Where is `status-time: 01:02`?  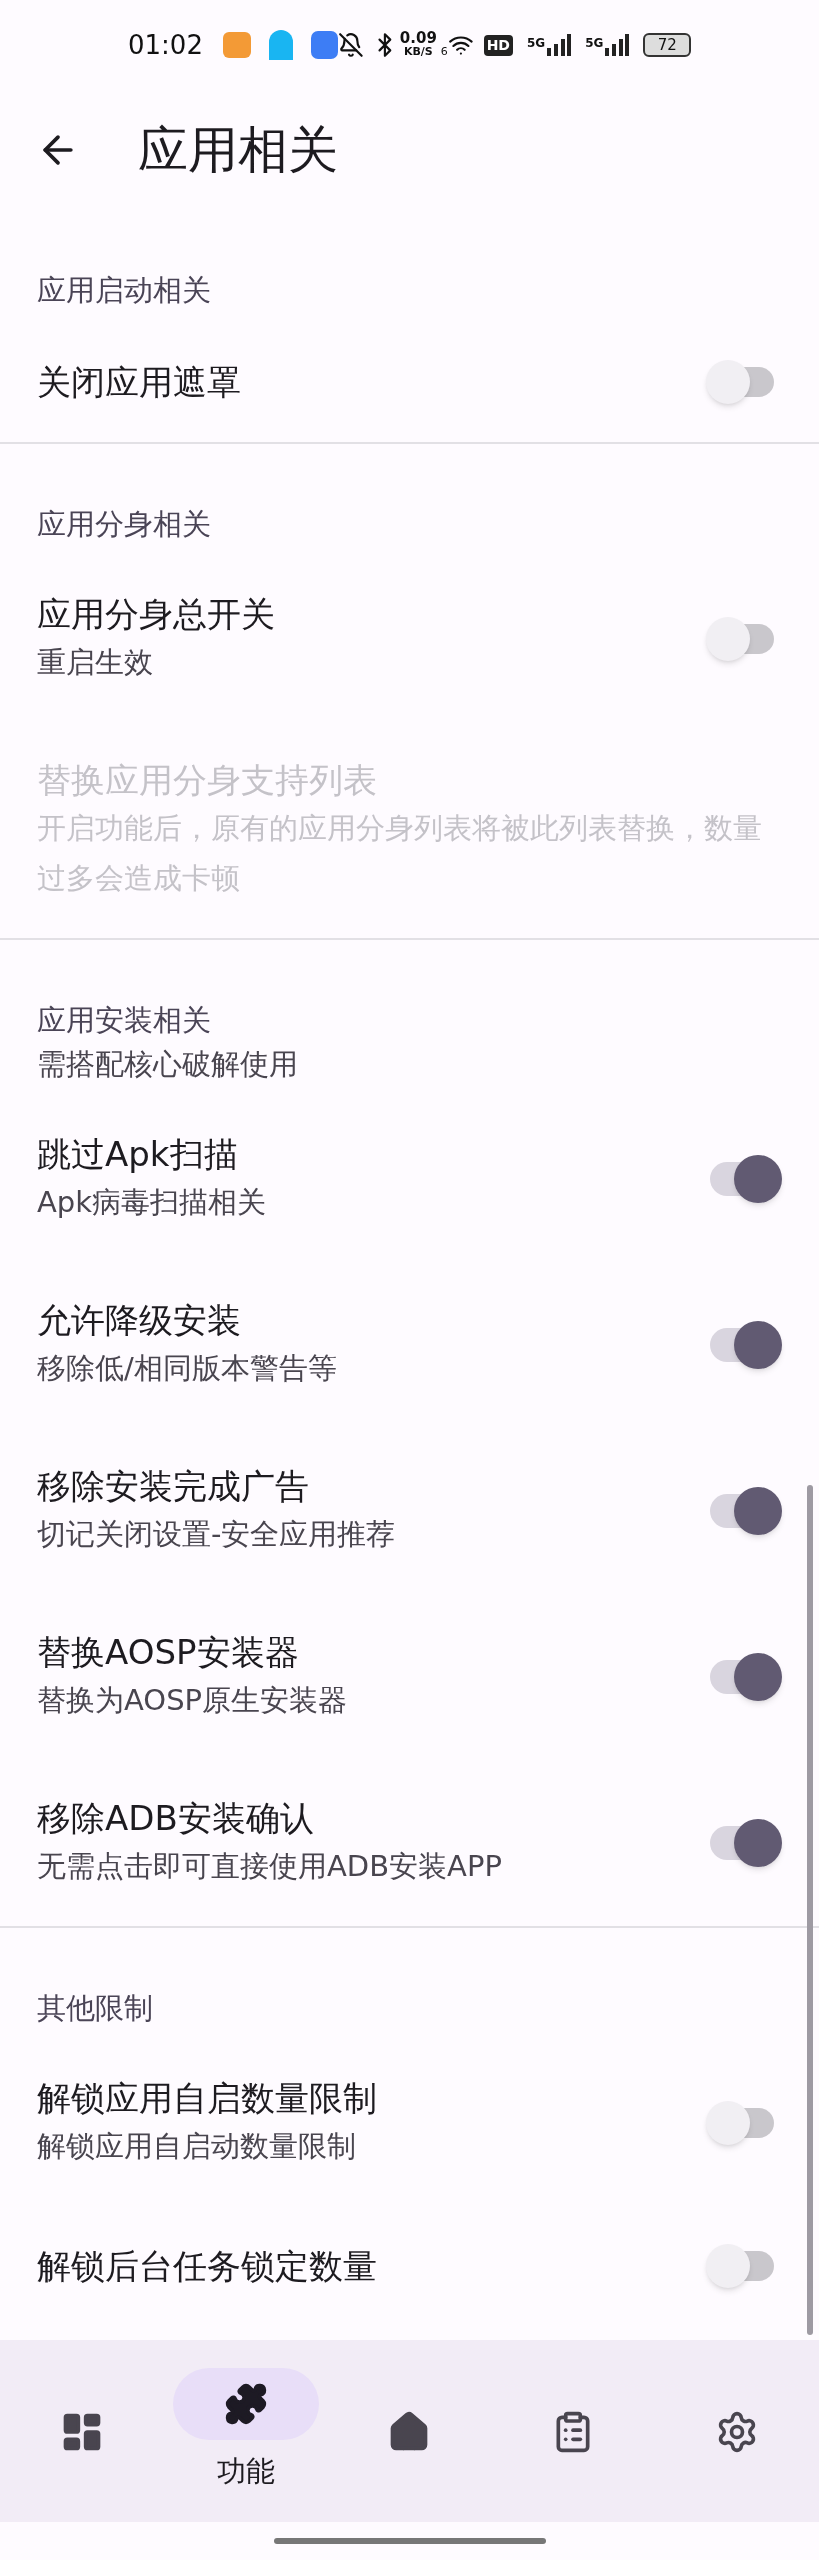
status-time: 01:02 is located at coordinates (165, 45).